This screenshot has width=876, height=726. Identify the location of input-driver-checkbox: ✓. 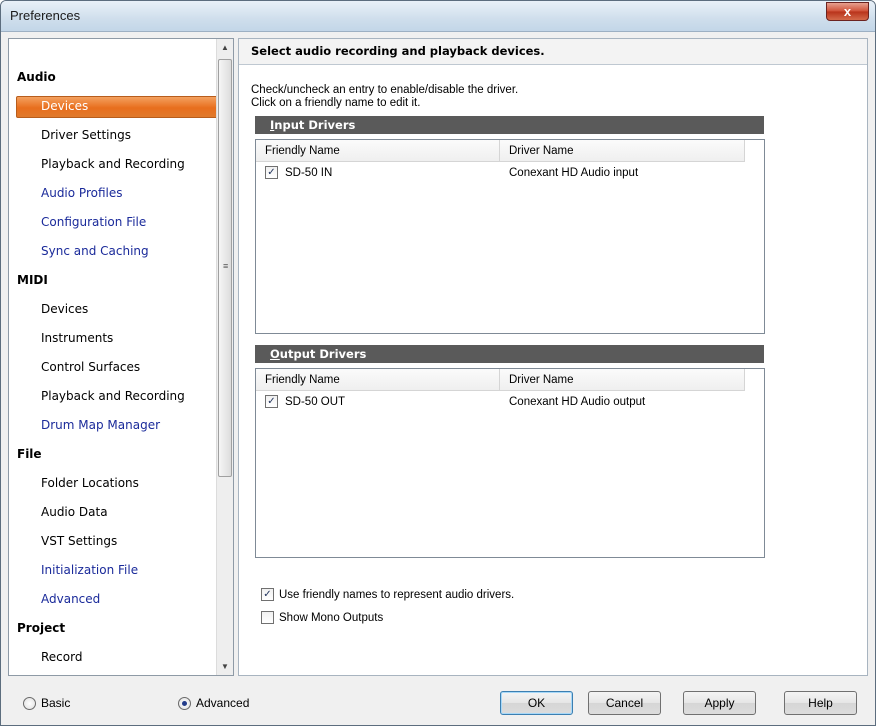
(271, 172).